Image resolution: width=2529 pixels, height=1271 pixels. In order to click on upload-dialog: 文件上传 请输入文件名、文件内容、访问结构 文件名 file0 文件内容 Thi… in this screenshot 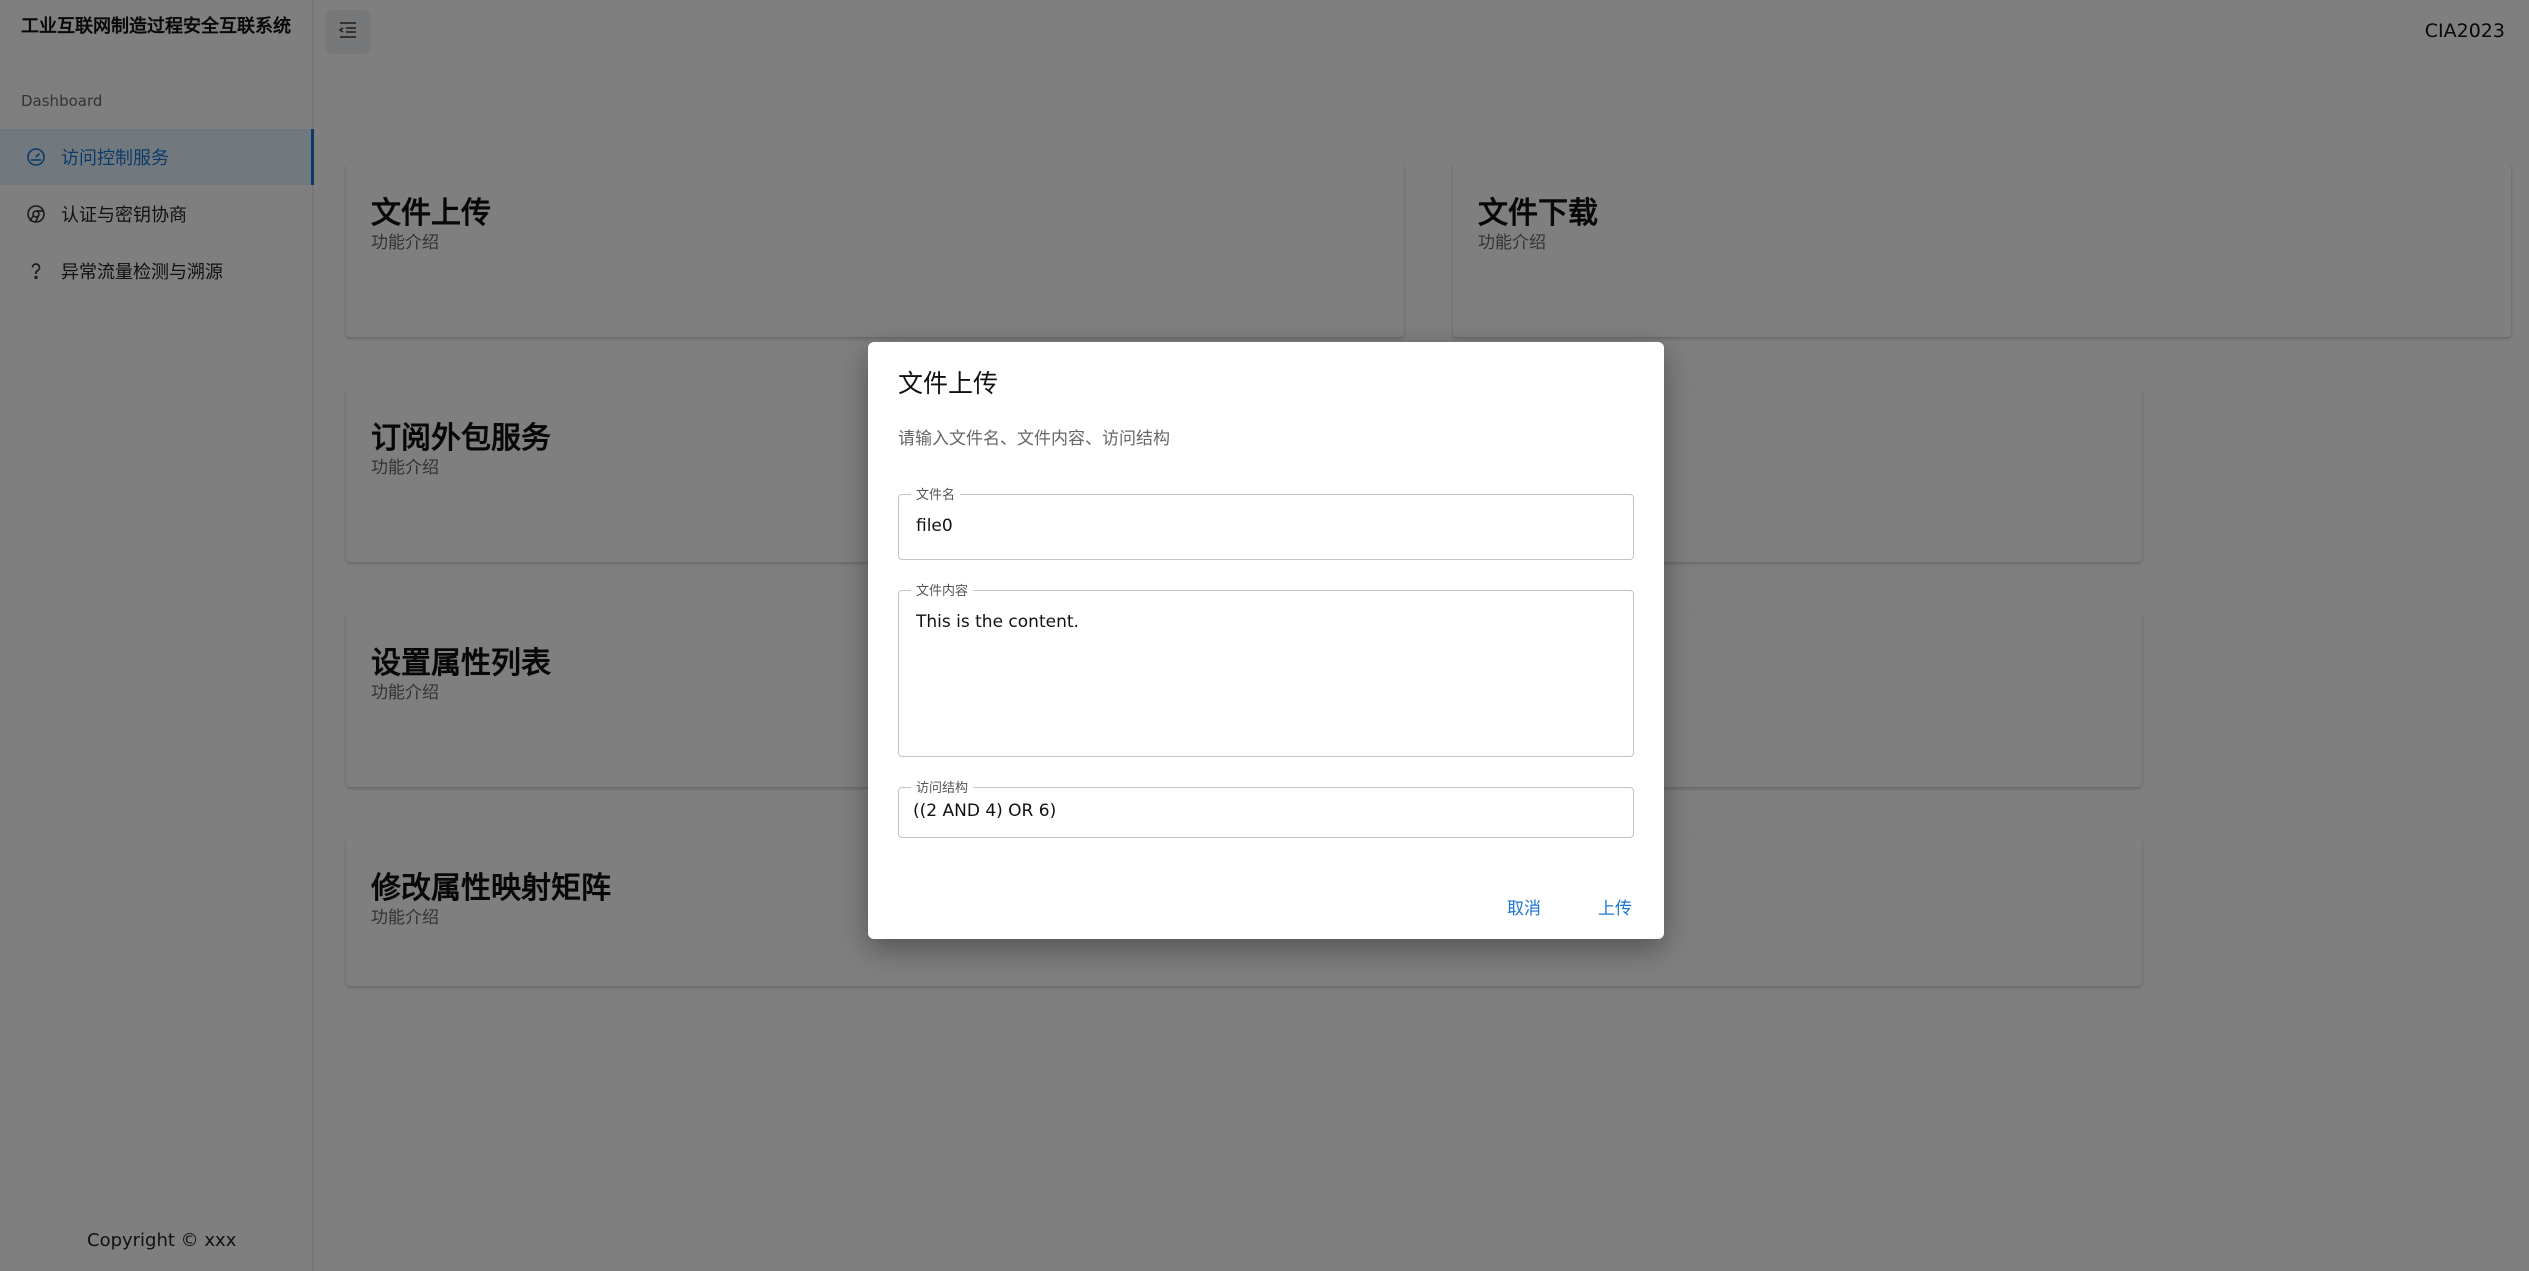, I will do `click(1266, 640)`.